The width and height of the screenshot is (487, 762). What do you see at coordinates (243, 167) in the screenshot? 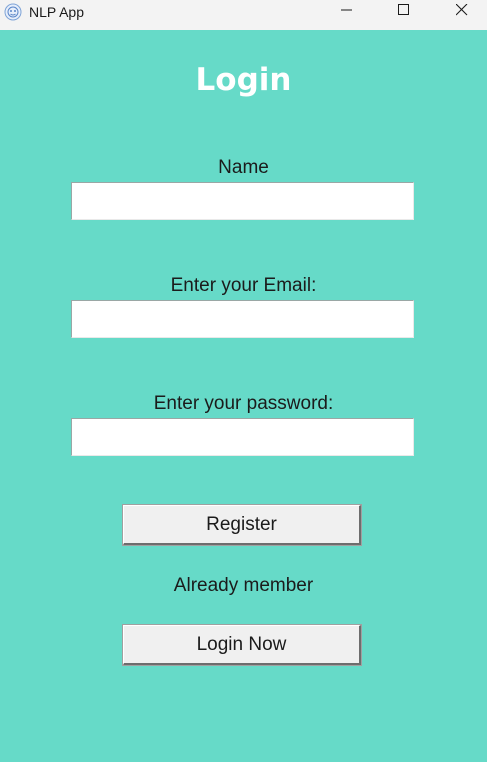
I see `name-label: Name` at bounding box center [243, 167].